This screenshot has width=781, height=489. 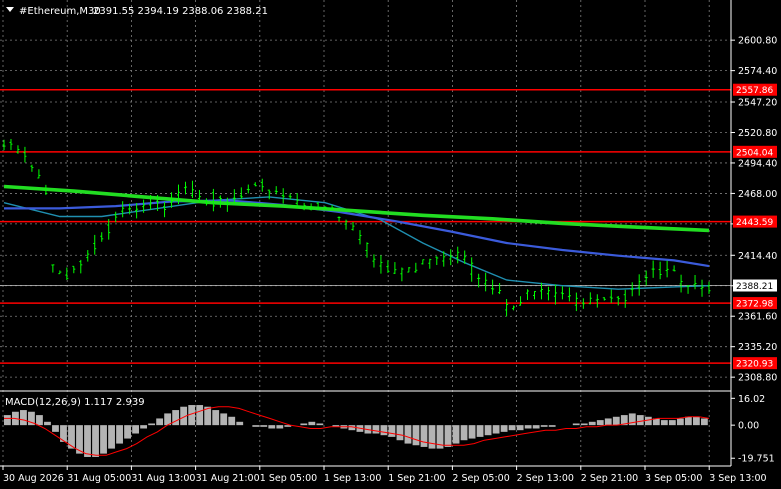 I want to click on level-tag-label: 2372.98, so click(x=754, y=305).